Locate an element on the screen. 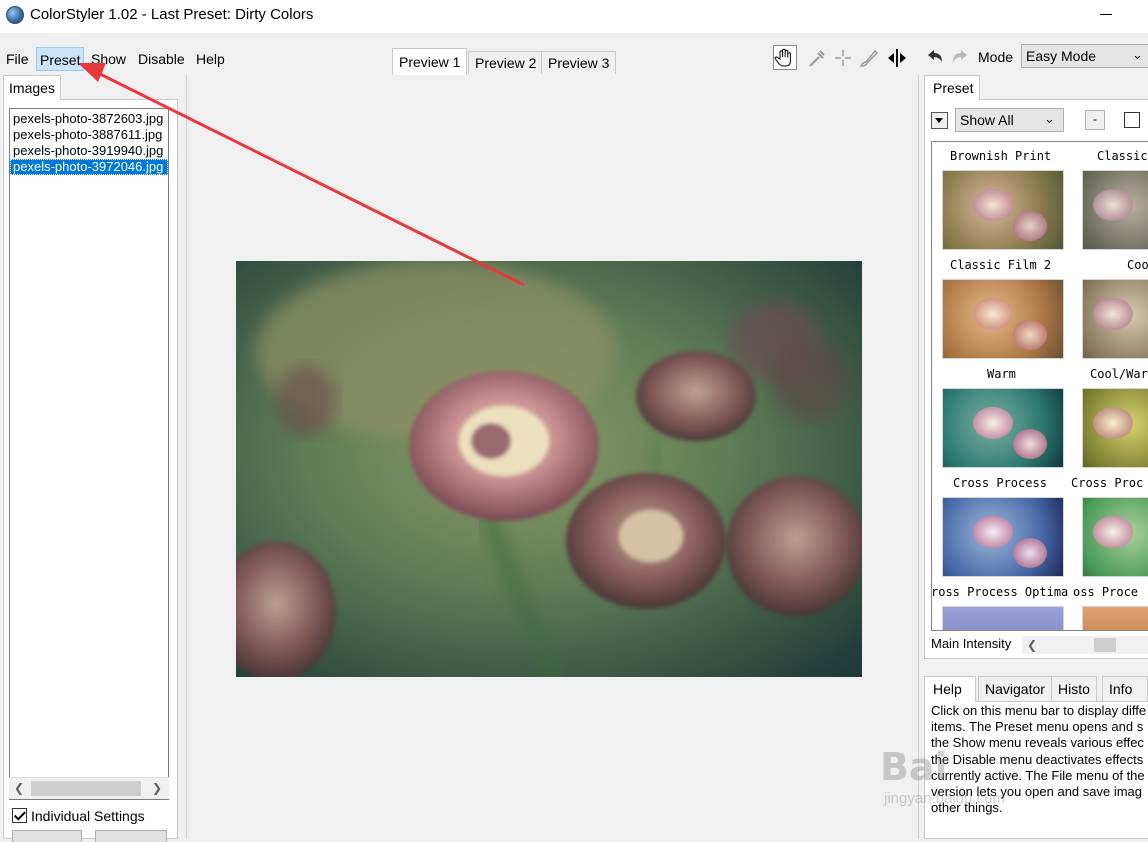  file-list-scrollbar: ❮ ❯ is located at coordinates (89, 788).